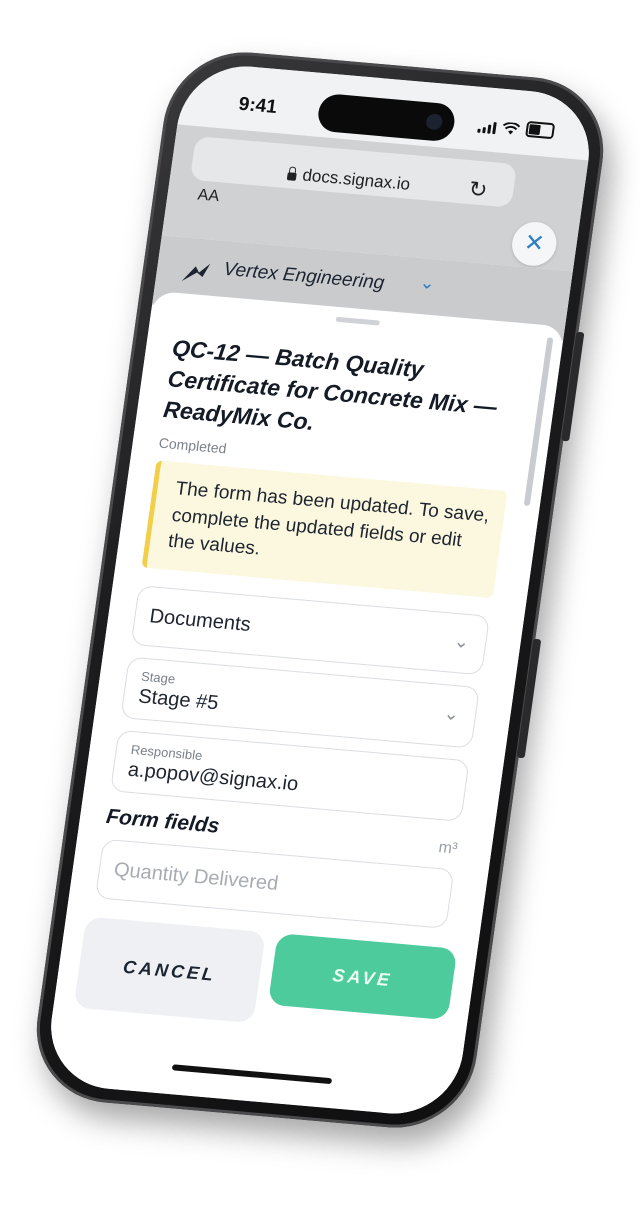  I want to click on url-display: docs.signax.io, so click(348, 179).